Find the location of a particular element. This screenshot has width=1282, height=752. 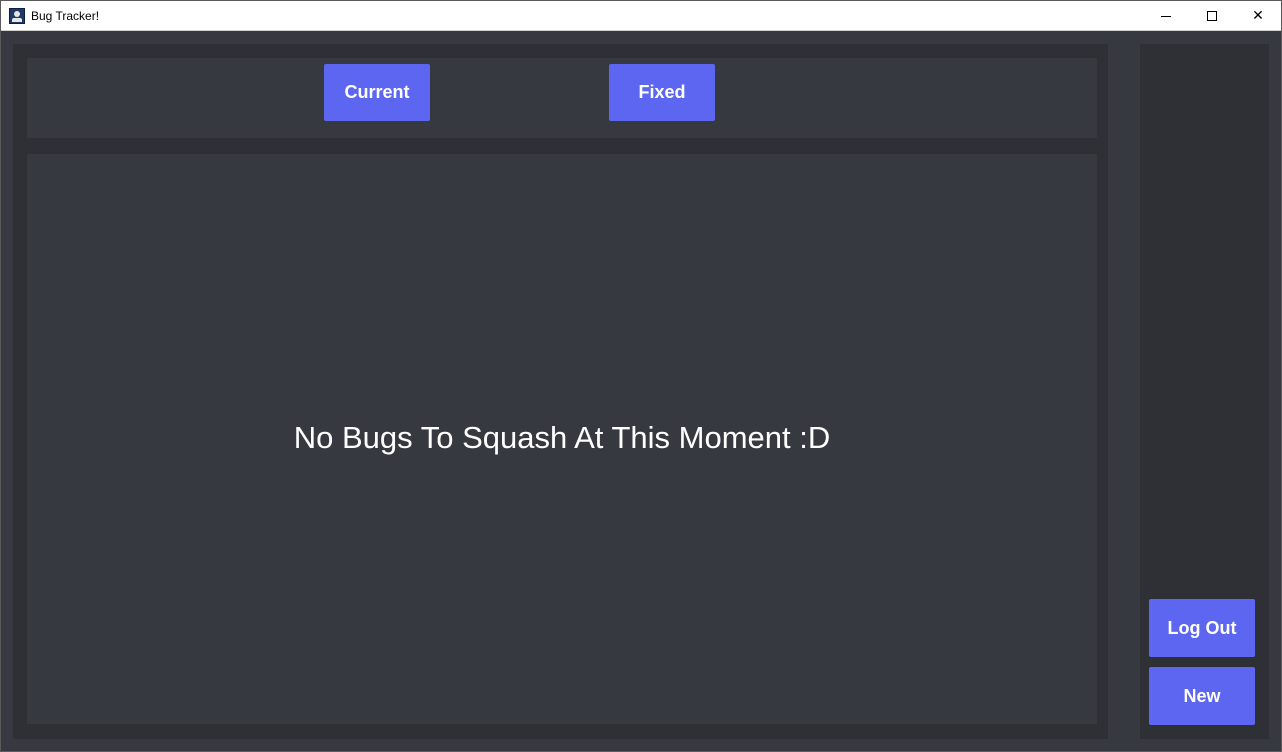

app-icon-body is located at coordinates (17, 20).